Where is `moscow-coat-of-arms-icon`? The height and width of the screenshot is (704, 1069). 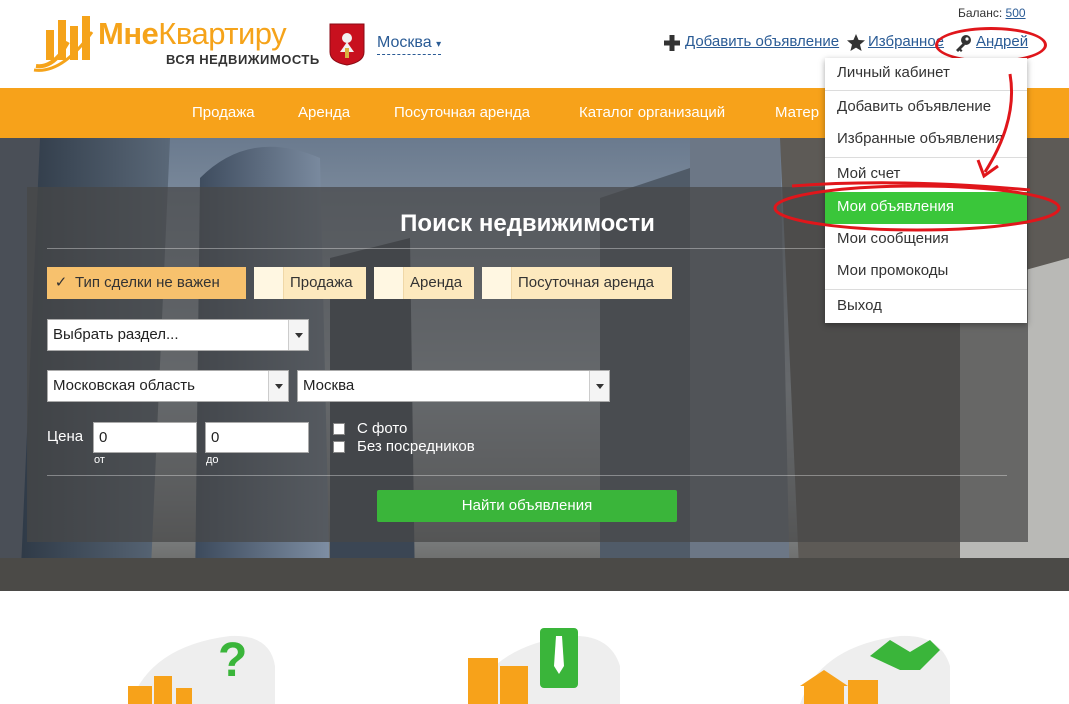 moscow-coat-of-arms-icon is located at coordinates (347, 44).